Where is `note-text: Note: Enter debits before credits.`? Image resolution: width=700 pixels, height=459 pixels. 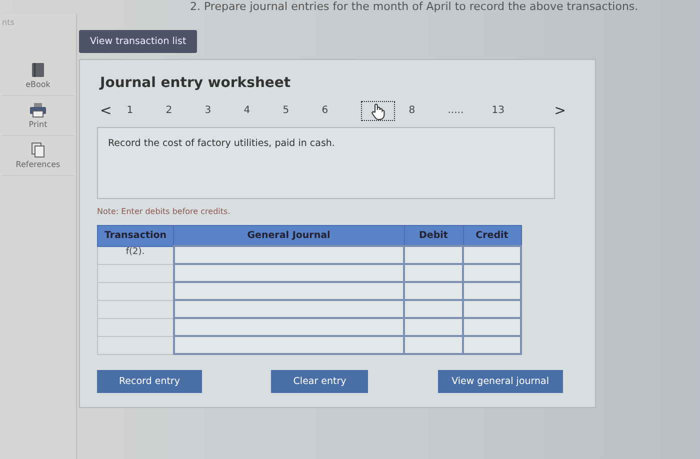
note-text: Note: Enter debits before credits. is located at coordinates (164, 211).